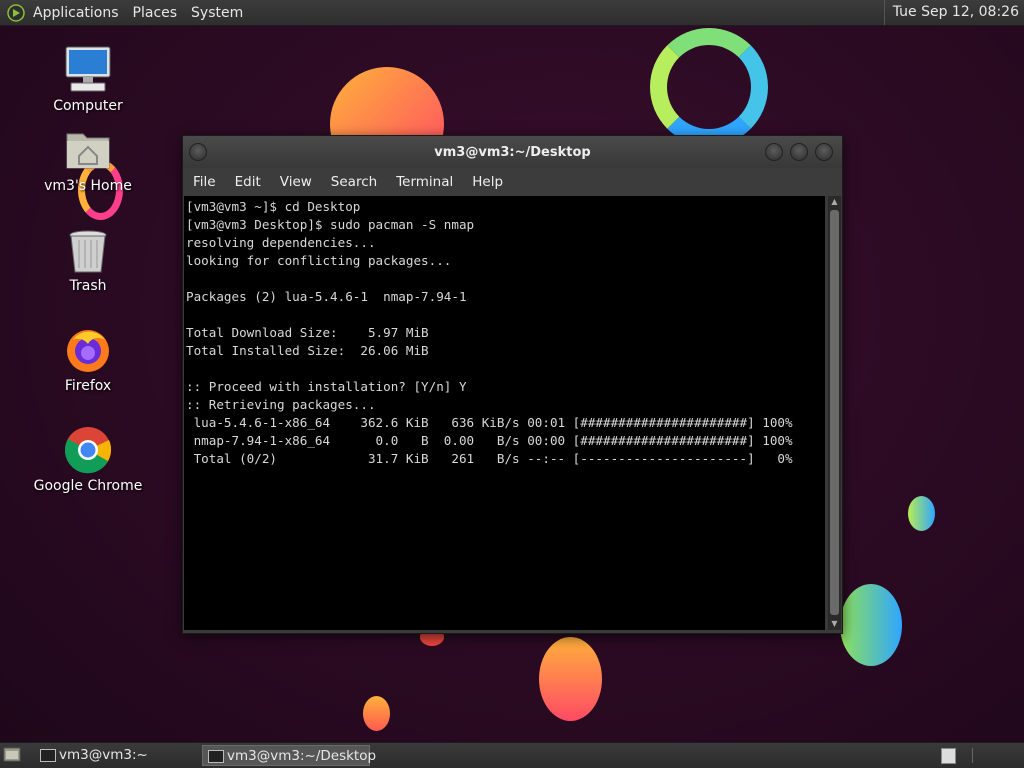  I want to click on desktop-icon-firefox: Firefox, so click(88, 360).